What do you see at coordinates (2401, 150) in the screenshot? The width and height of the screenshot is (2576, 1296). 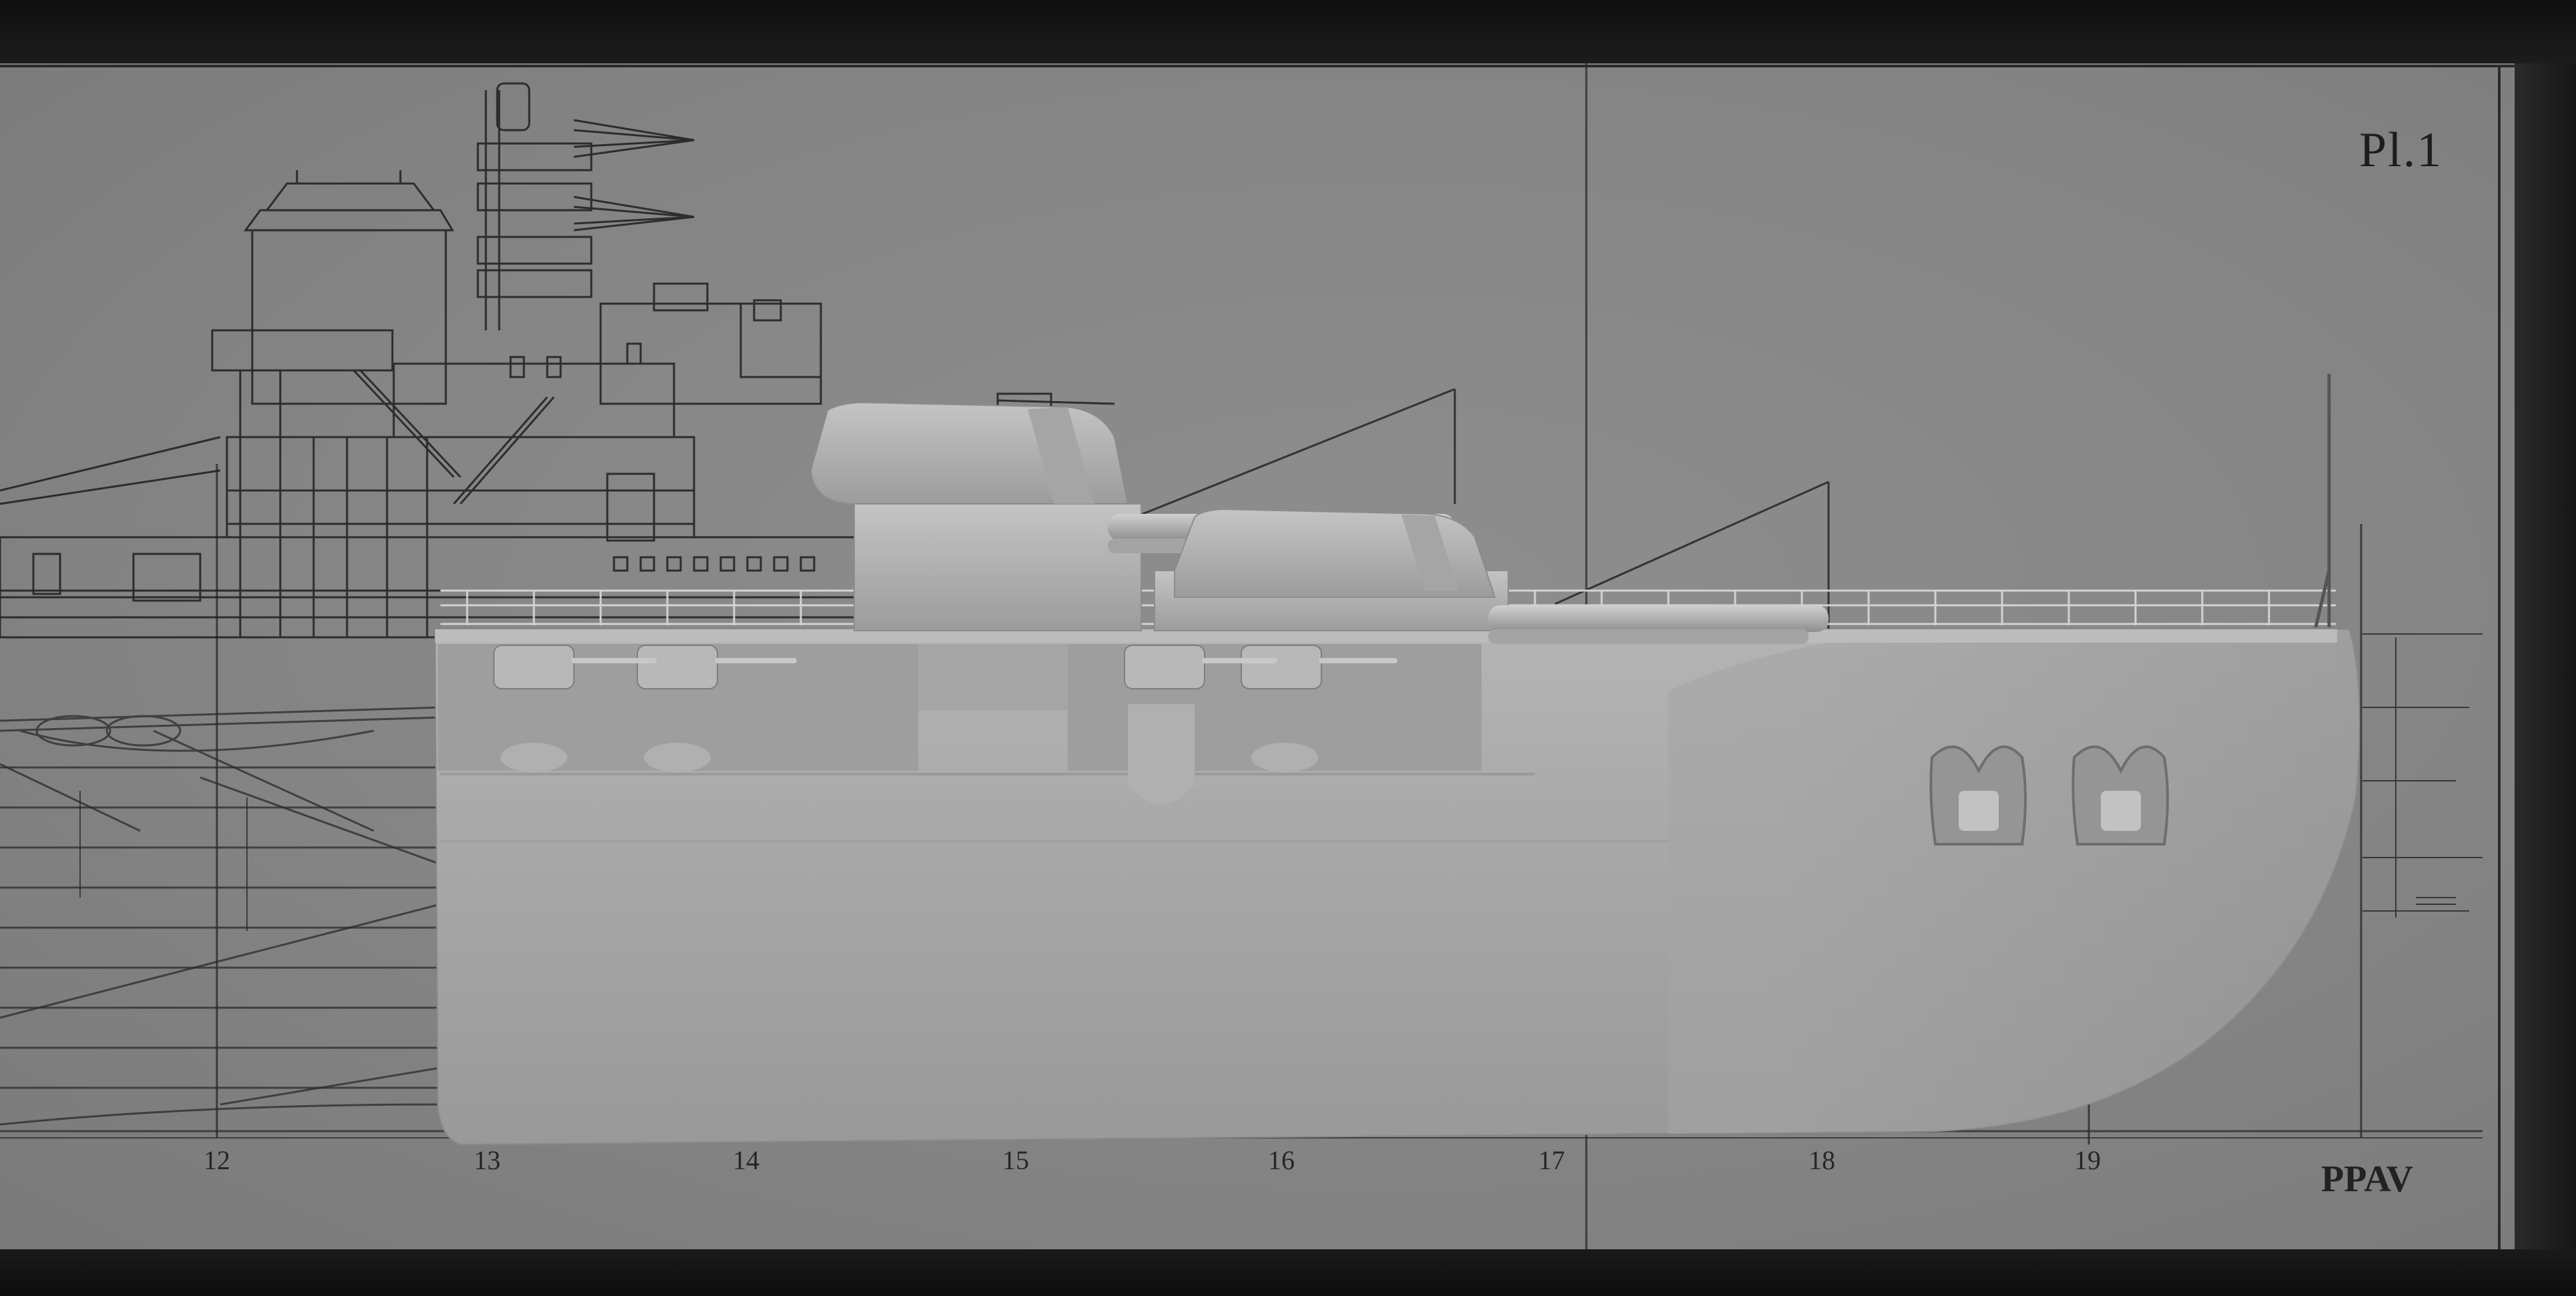 I see `plate-number: Pl.1` at bounding box center [2401, 150].